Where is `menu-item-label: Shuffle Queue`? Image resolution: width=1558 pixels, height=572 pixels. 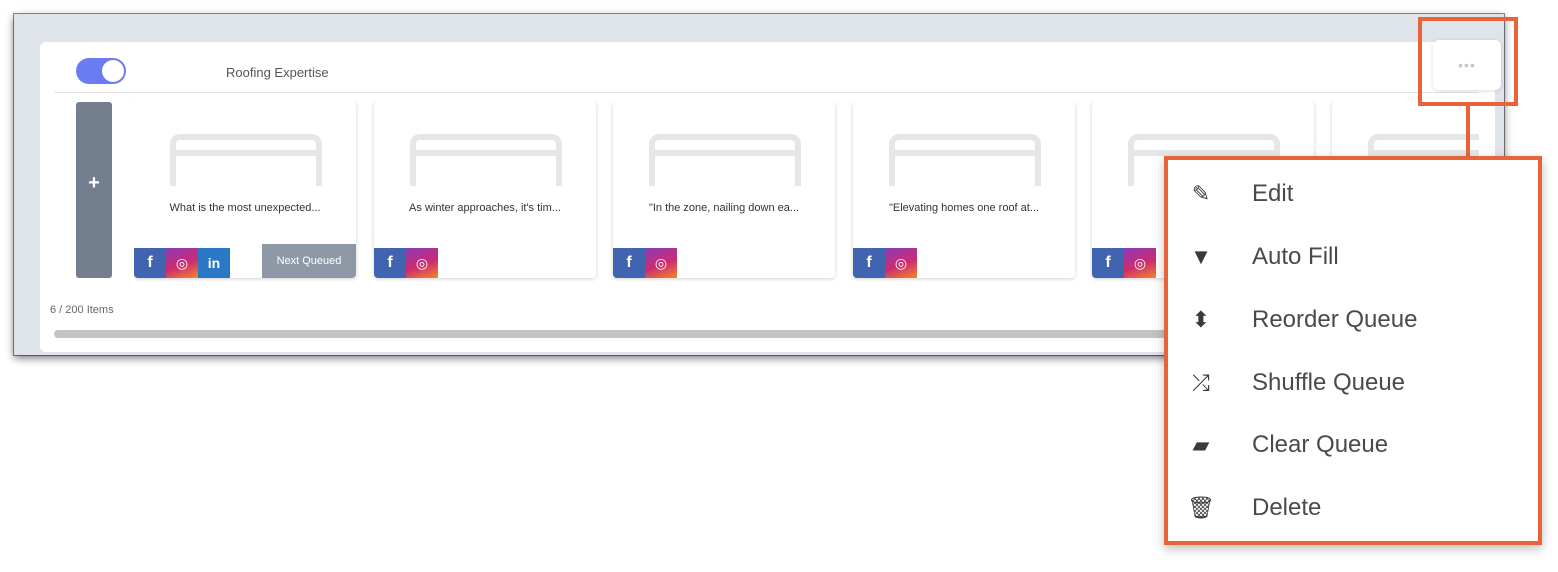 menu-item-label: Shuffle Queue is located at coordinates (1329, 382).